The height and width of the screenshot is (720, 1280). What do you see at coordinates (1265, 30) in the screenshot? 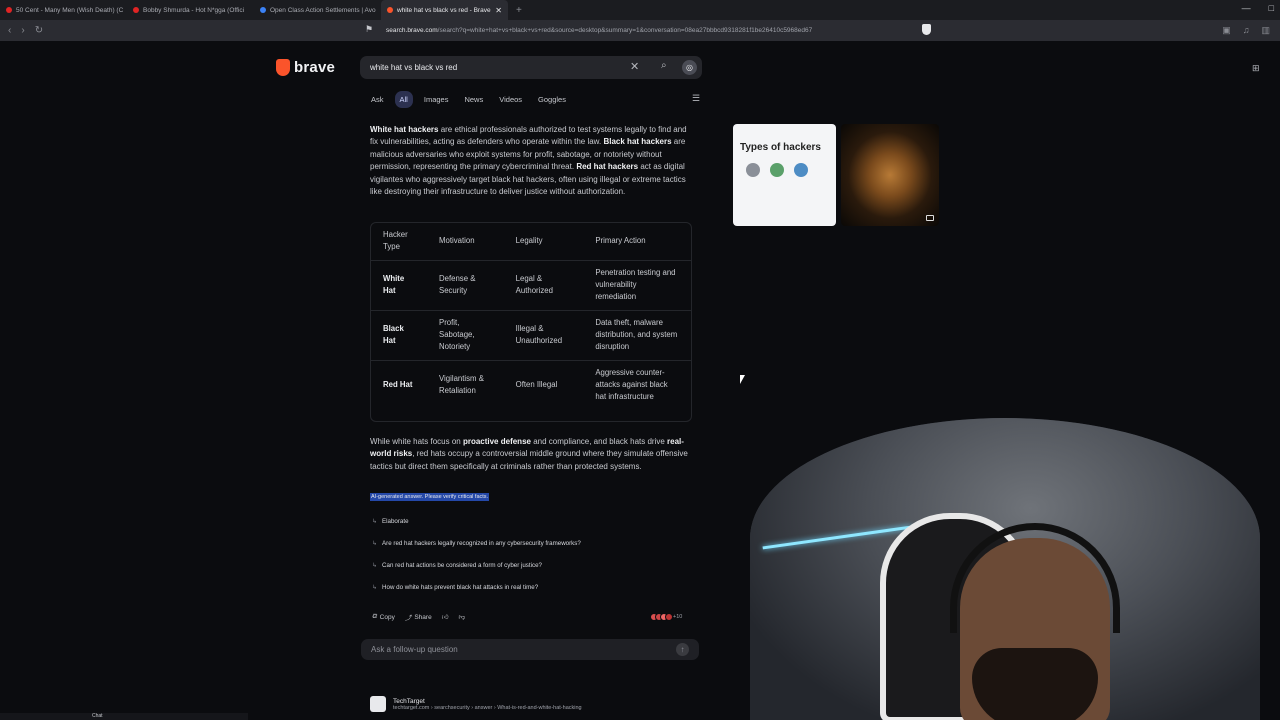
I see `panel-icon: ▥` at bounding box center [1265, 30].